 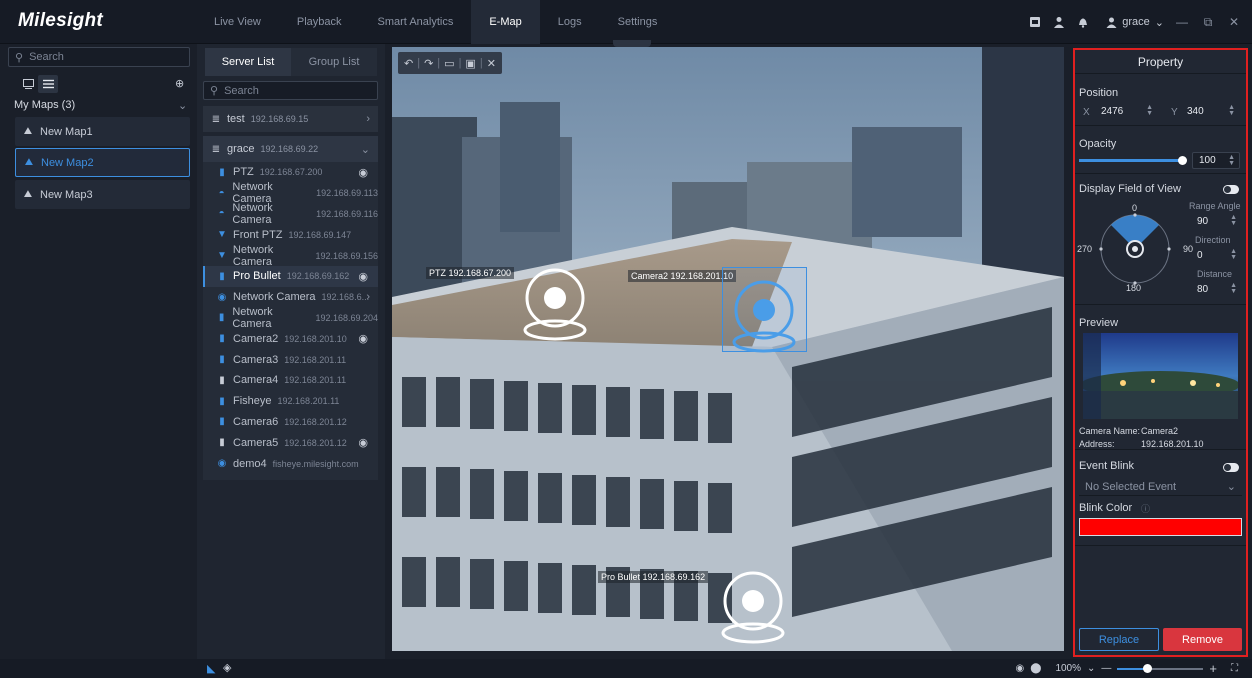 What do you see at coordinates (109, 57) in the screenshot?
I see `maps-search-input` at bounding box center [109, 57].